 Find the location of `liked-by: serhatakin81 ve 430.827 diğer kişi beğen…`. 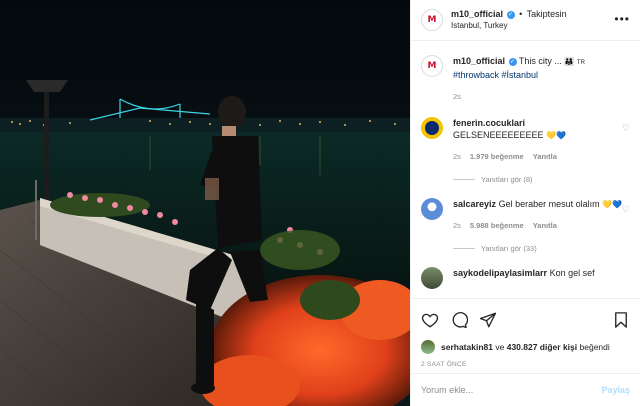

liked-by: serhatakin81 ve 430.827 diğer kişi beğen… is located at coordinates (525, 347).